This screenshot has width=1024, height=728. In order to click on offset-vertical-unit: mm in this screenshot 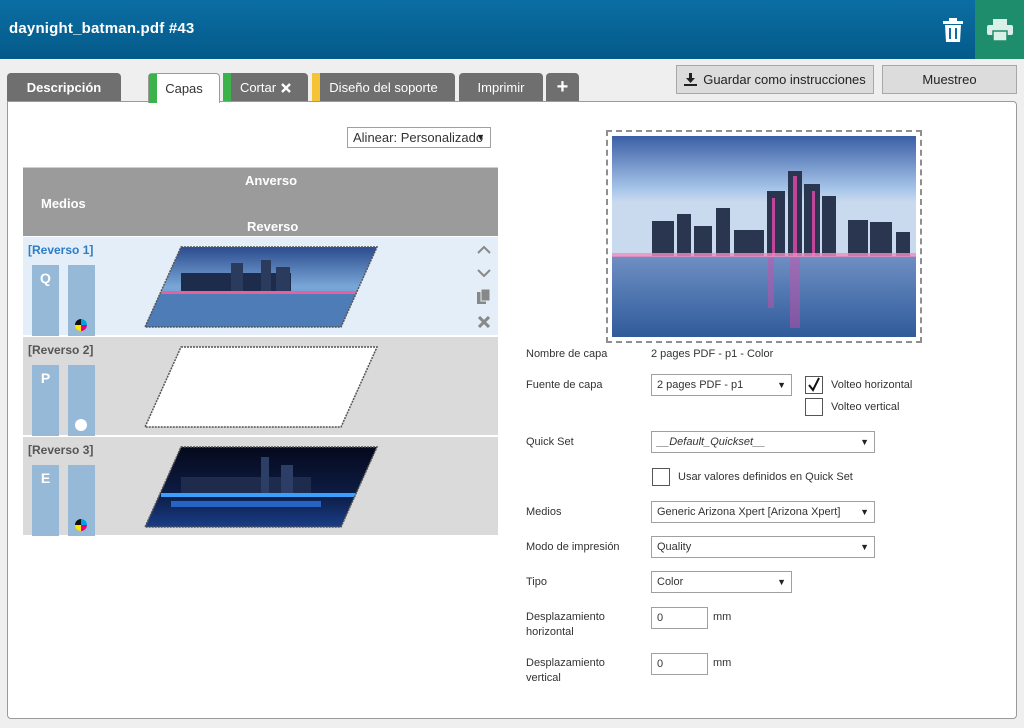, I will do `click(722, 663)`.